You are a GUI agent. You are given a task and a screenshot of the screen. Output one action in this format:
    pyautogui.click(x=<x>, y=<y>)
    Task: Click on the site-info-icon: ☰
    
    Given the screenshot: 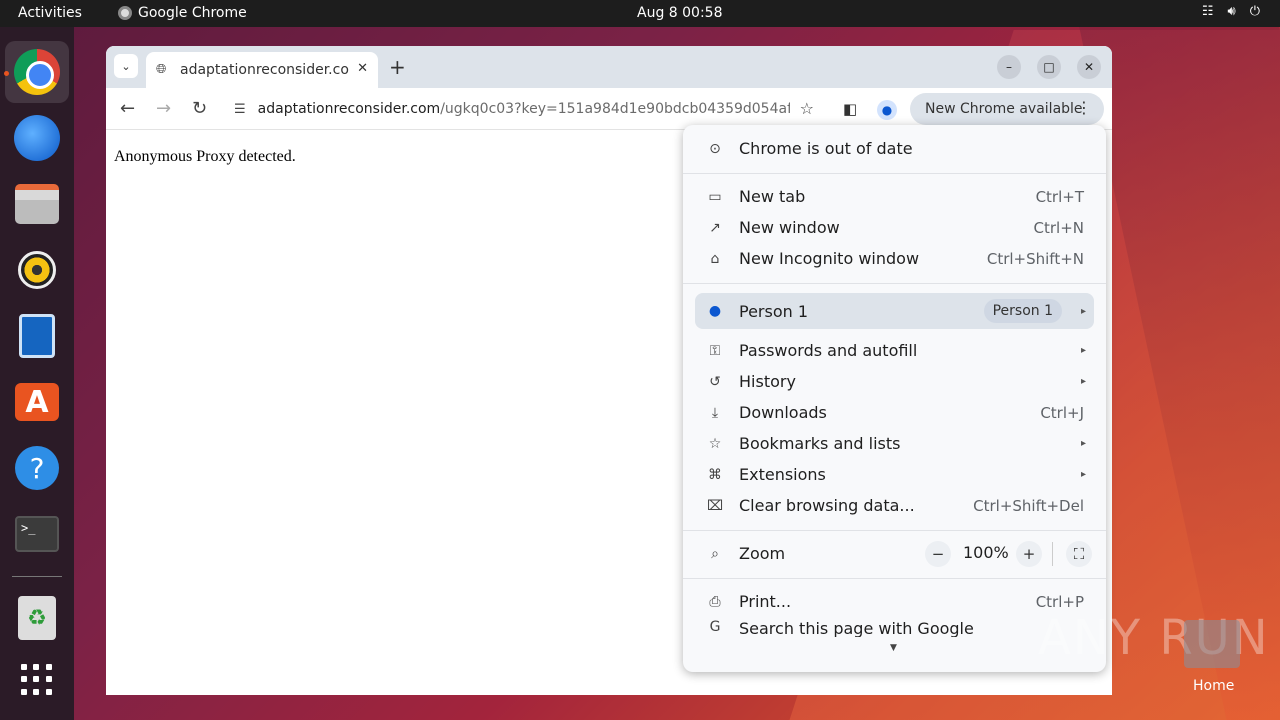 What is the action you would take?
    pyautogui.click(x=240, y=109)
    